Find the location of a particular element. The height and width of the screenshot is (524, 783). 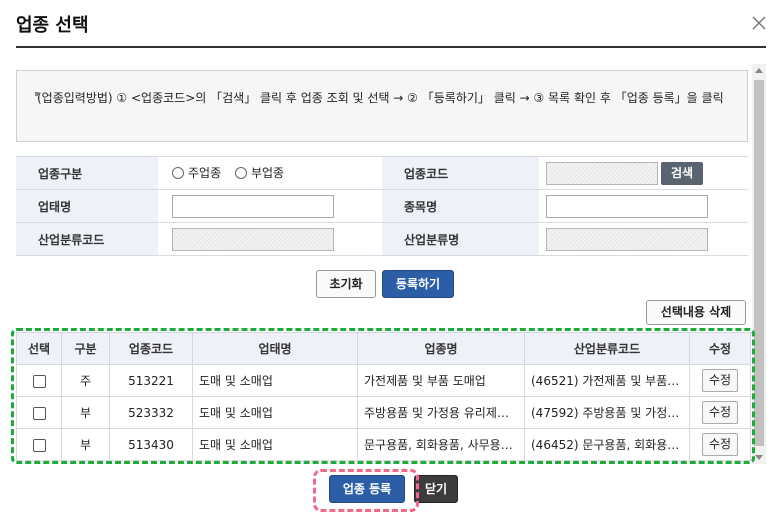

radio-sub-type: 부업종 is located at coordinates (259, 172).